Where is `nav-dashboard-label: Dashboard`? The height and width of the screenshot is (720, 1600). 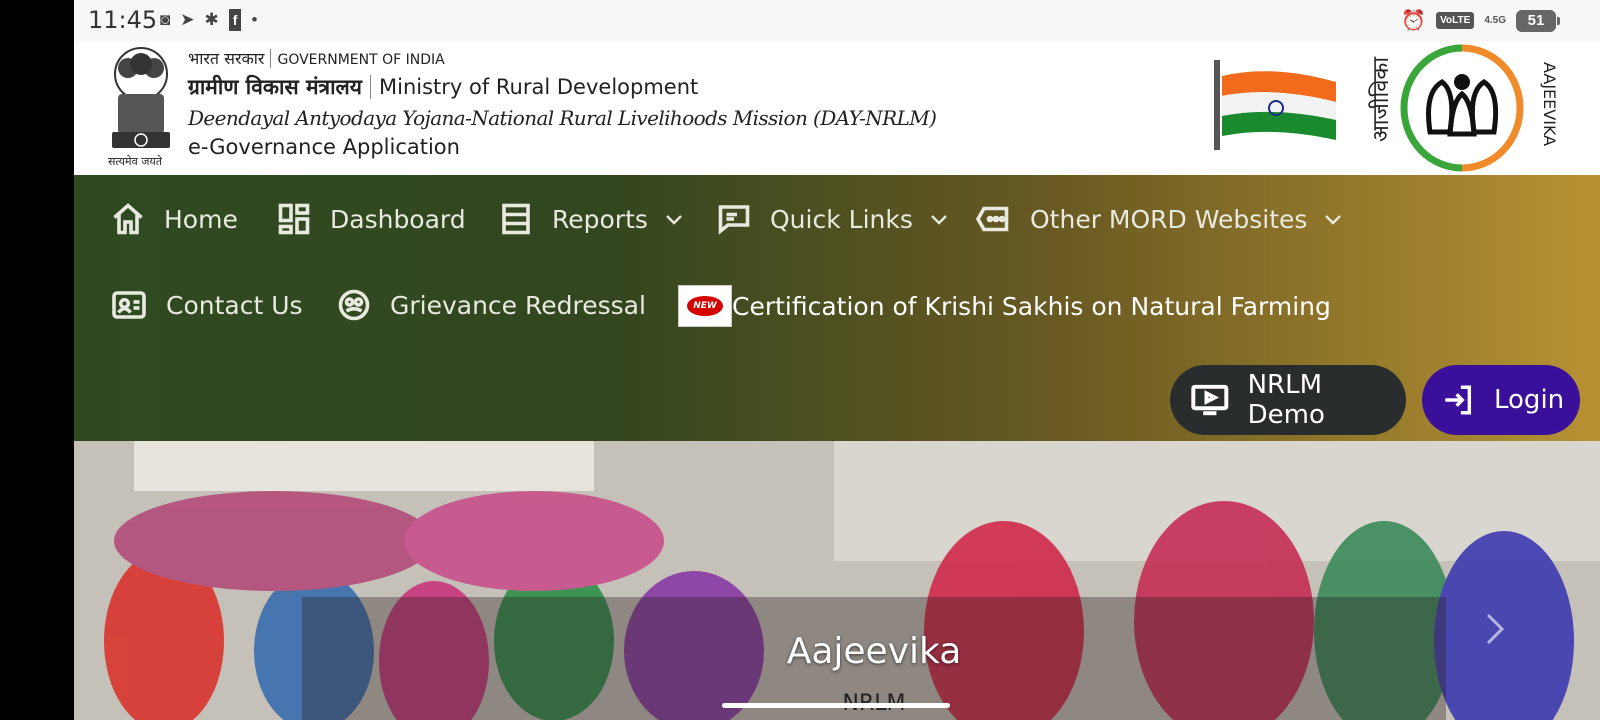
nav-dashboard-label: Dashboard is located at coordinates (398, 219).